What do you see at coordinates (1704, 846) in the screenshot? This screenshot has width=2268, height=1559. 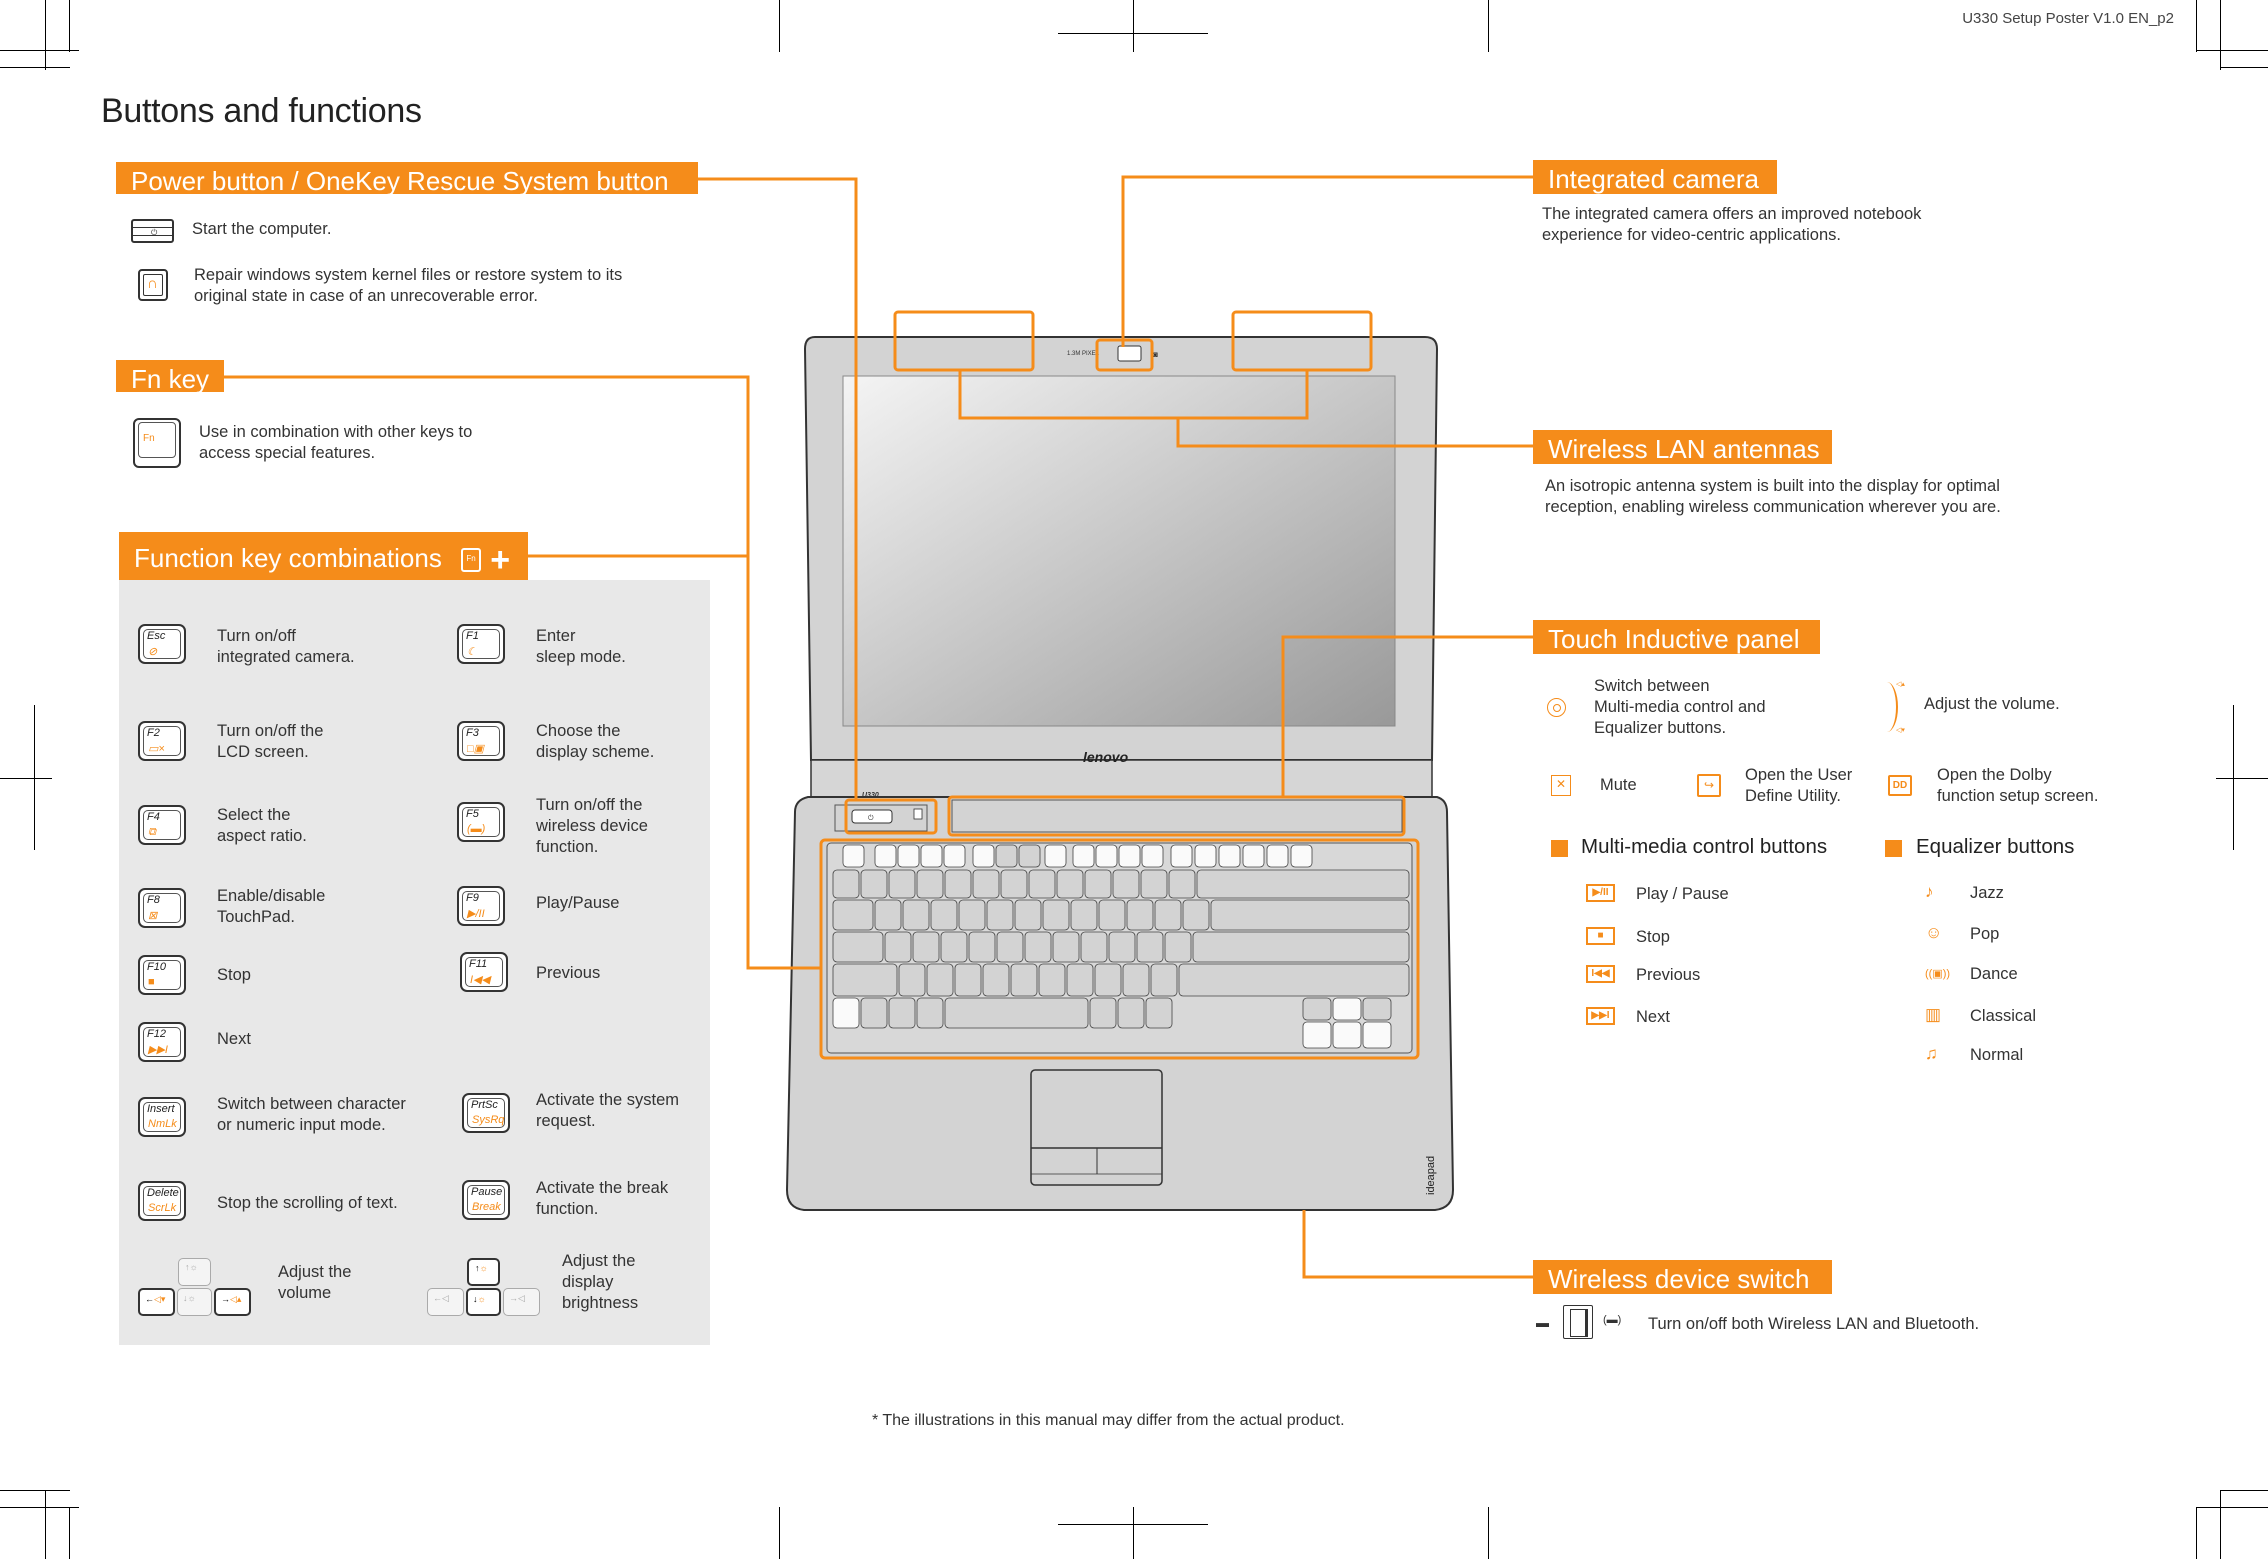 I see `multimedia-controls-heading: Multi-media control buttons` at bounding box center [1704, 846].